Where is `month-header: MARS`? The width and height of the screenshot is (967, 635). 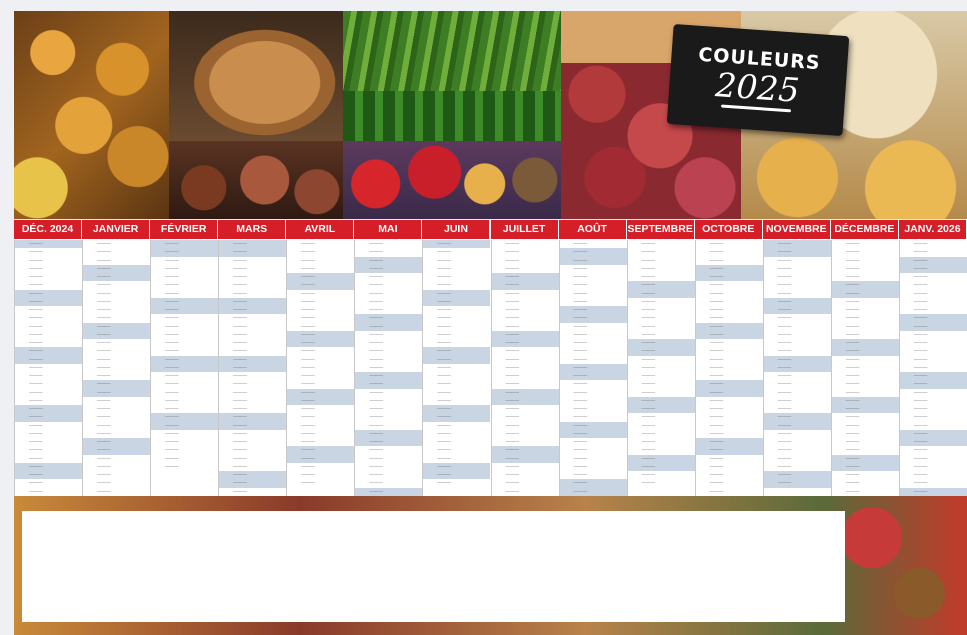
month-header: MARS is located at coordinates (252, 229).